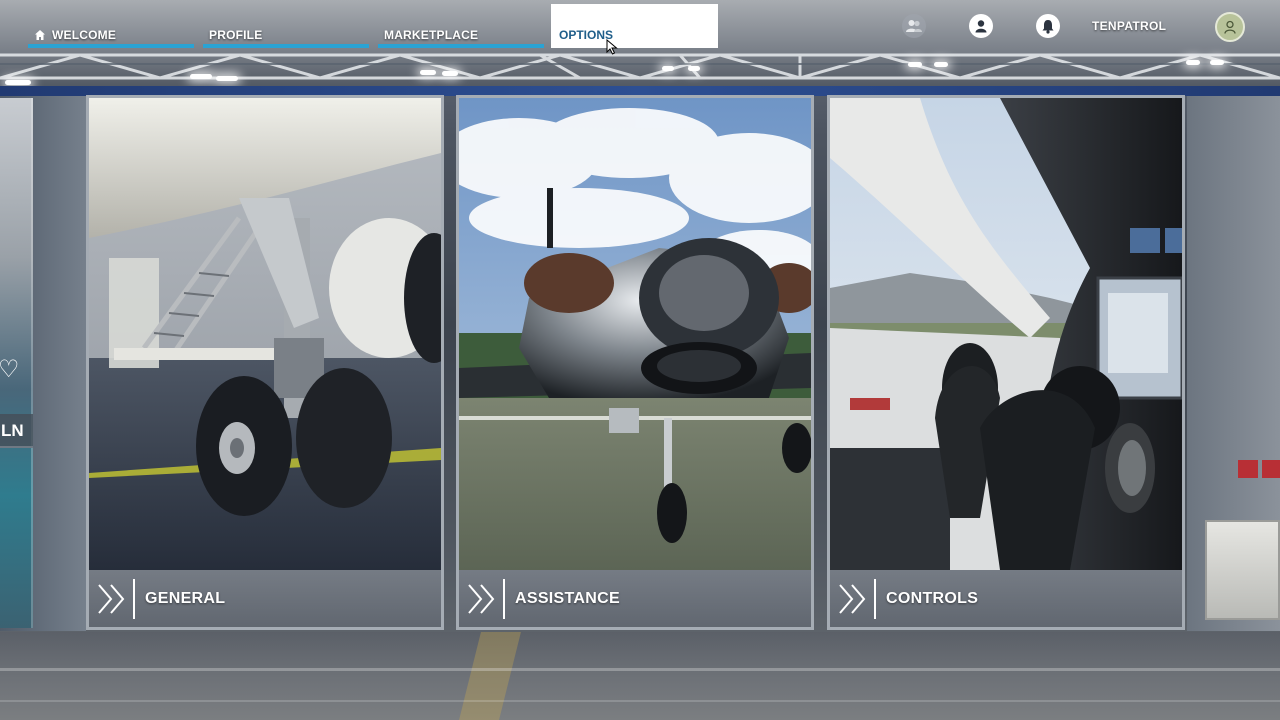  I want to click on tab-profile: PROFILE, so click(286, 35).